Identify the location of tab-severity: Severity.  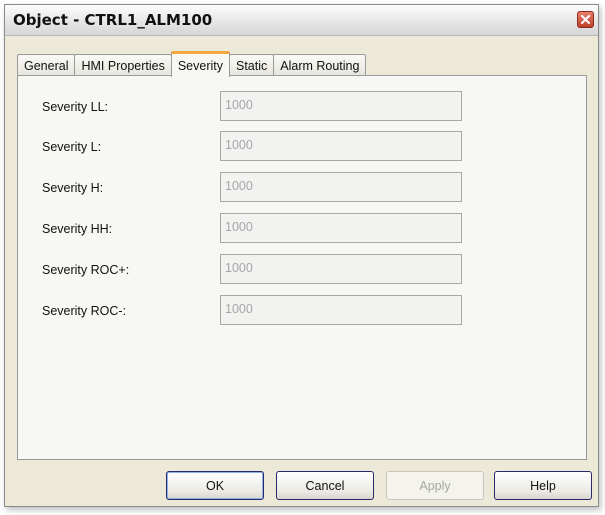
(200, 64).